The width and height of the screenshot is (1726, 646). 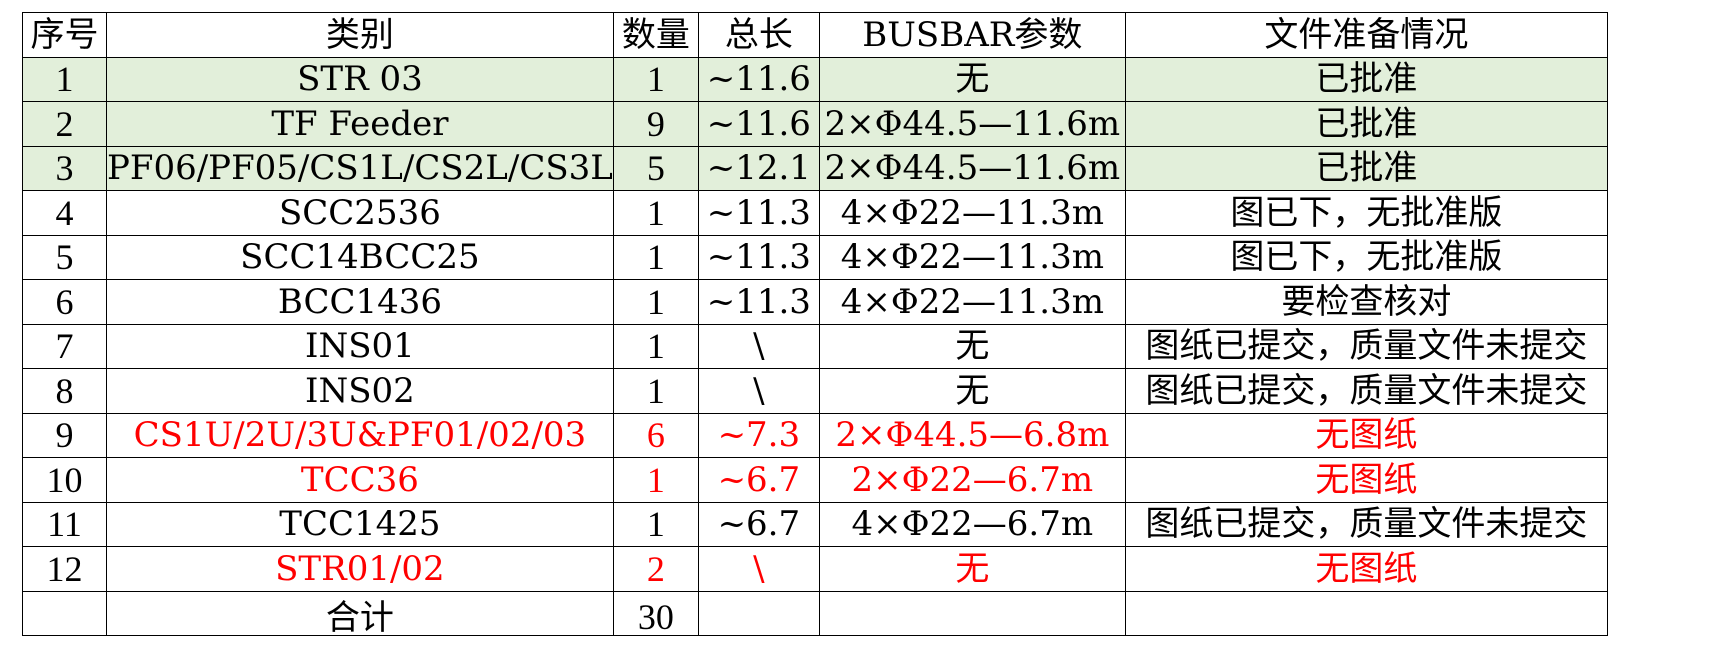 I want to click on total-status, so click(x=1366, y=613).